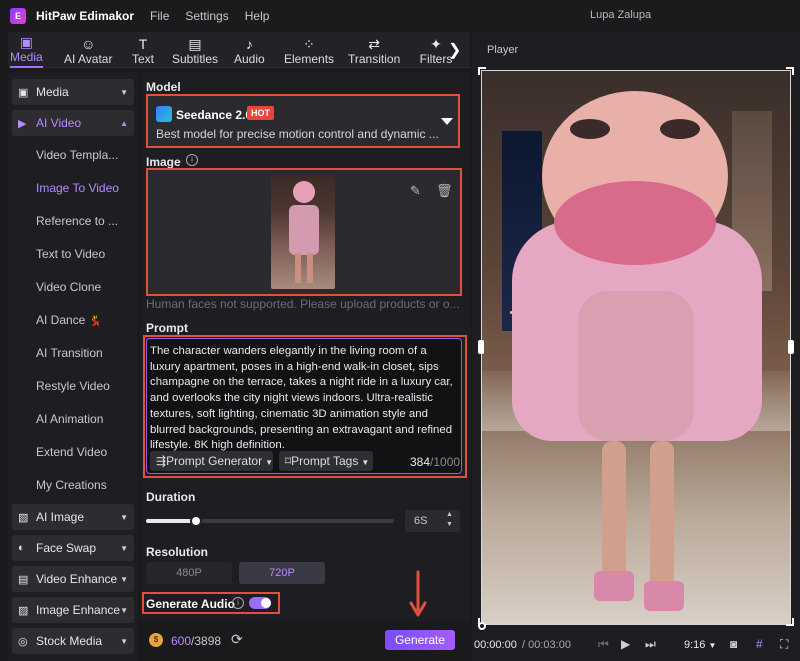 This screenshot has height=661, width=800. Describe the element at coordinates (69, 419) in the screenshot. I see `sidebar-item-ai-animation: AI Animation` at that location.